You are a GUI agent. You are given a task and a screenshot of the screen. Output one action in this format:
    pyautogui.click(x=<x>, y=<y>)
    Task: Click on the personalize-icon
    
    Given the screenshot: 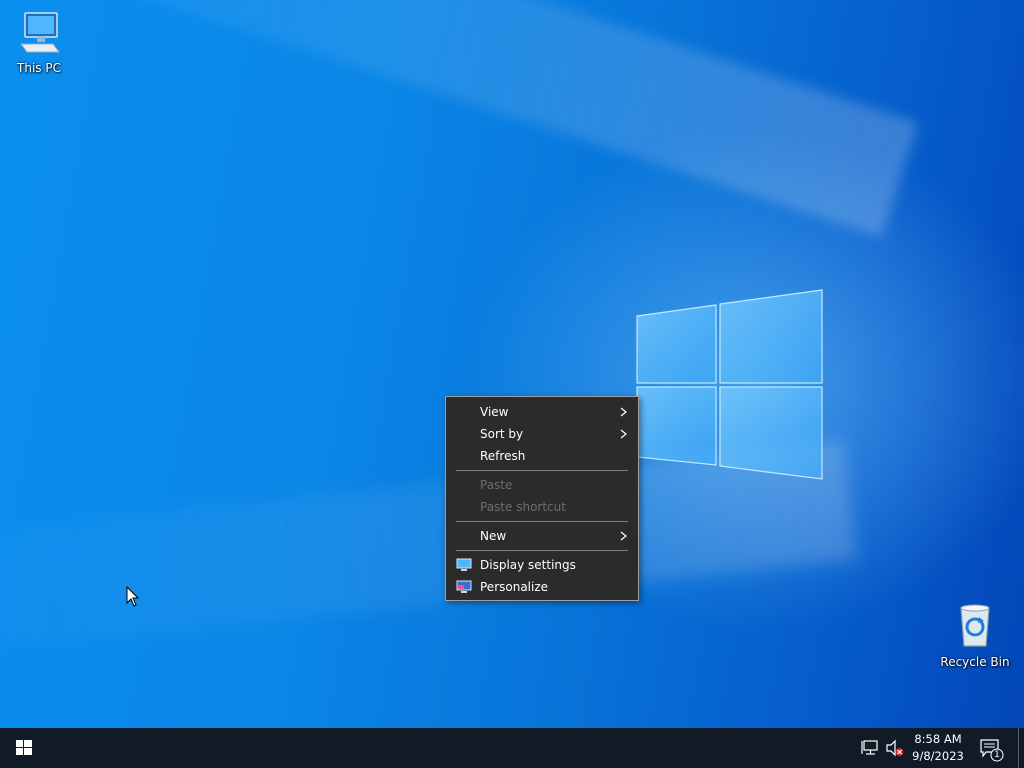 What is the action you would take?
    pyautogui.click(x=464, y=586)
    